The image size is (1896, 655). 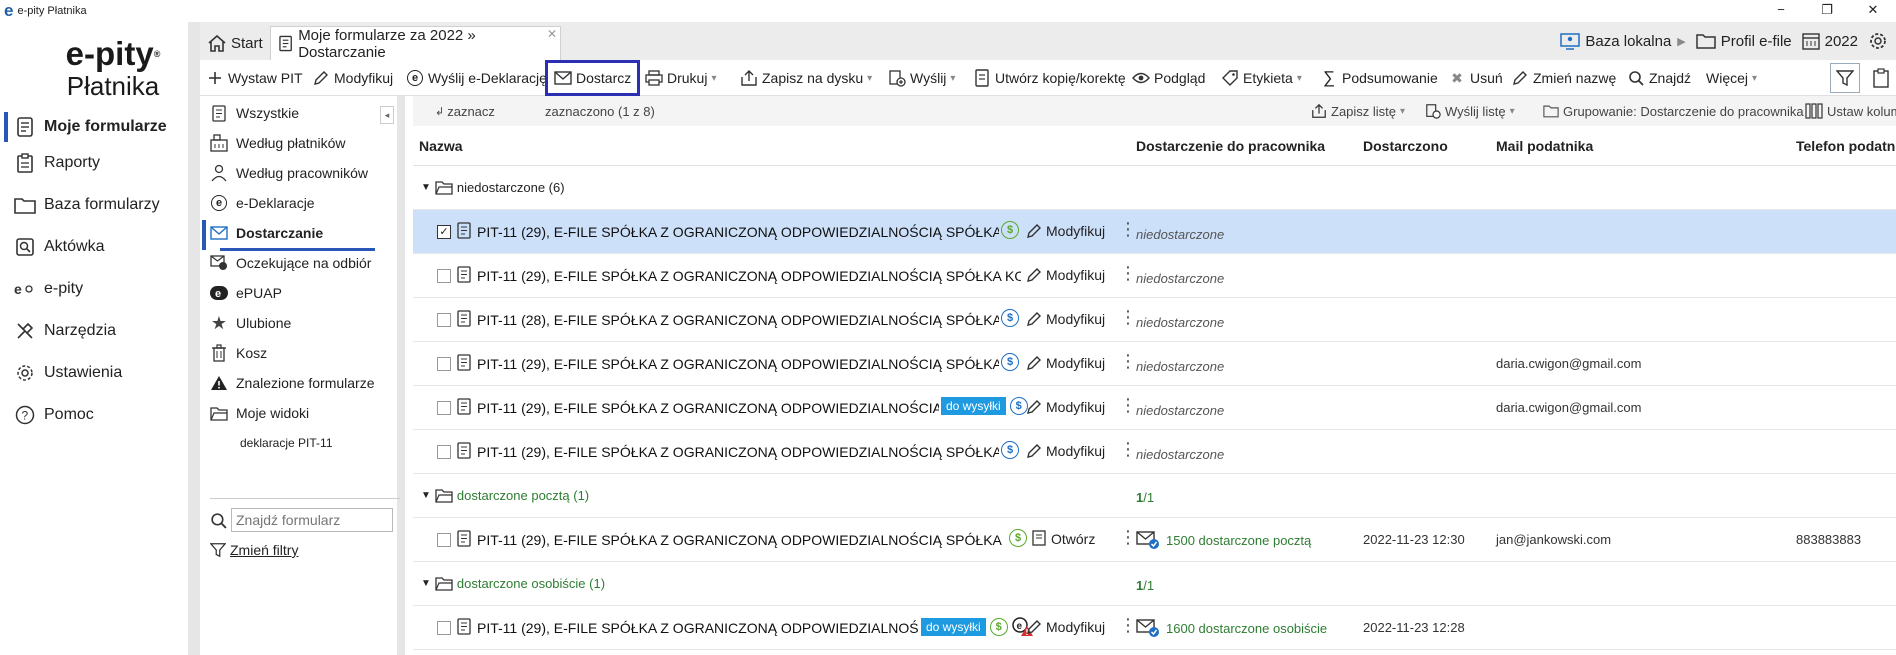 What do you see at coordinates (94, 289) in the screenshot?
I see `nav-item-e-pity: e e-pity` at bounding box center [94, 289].